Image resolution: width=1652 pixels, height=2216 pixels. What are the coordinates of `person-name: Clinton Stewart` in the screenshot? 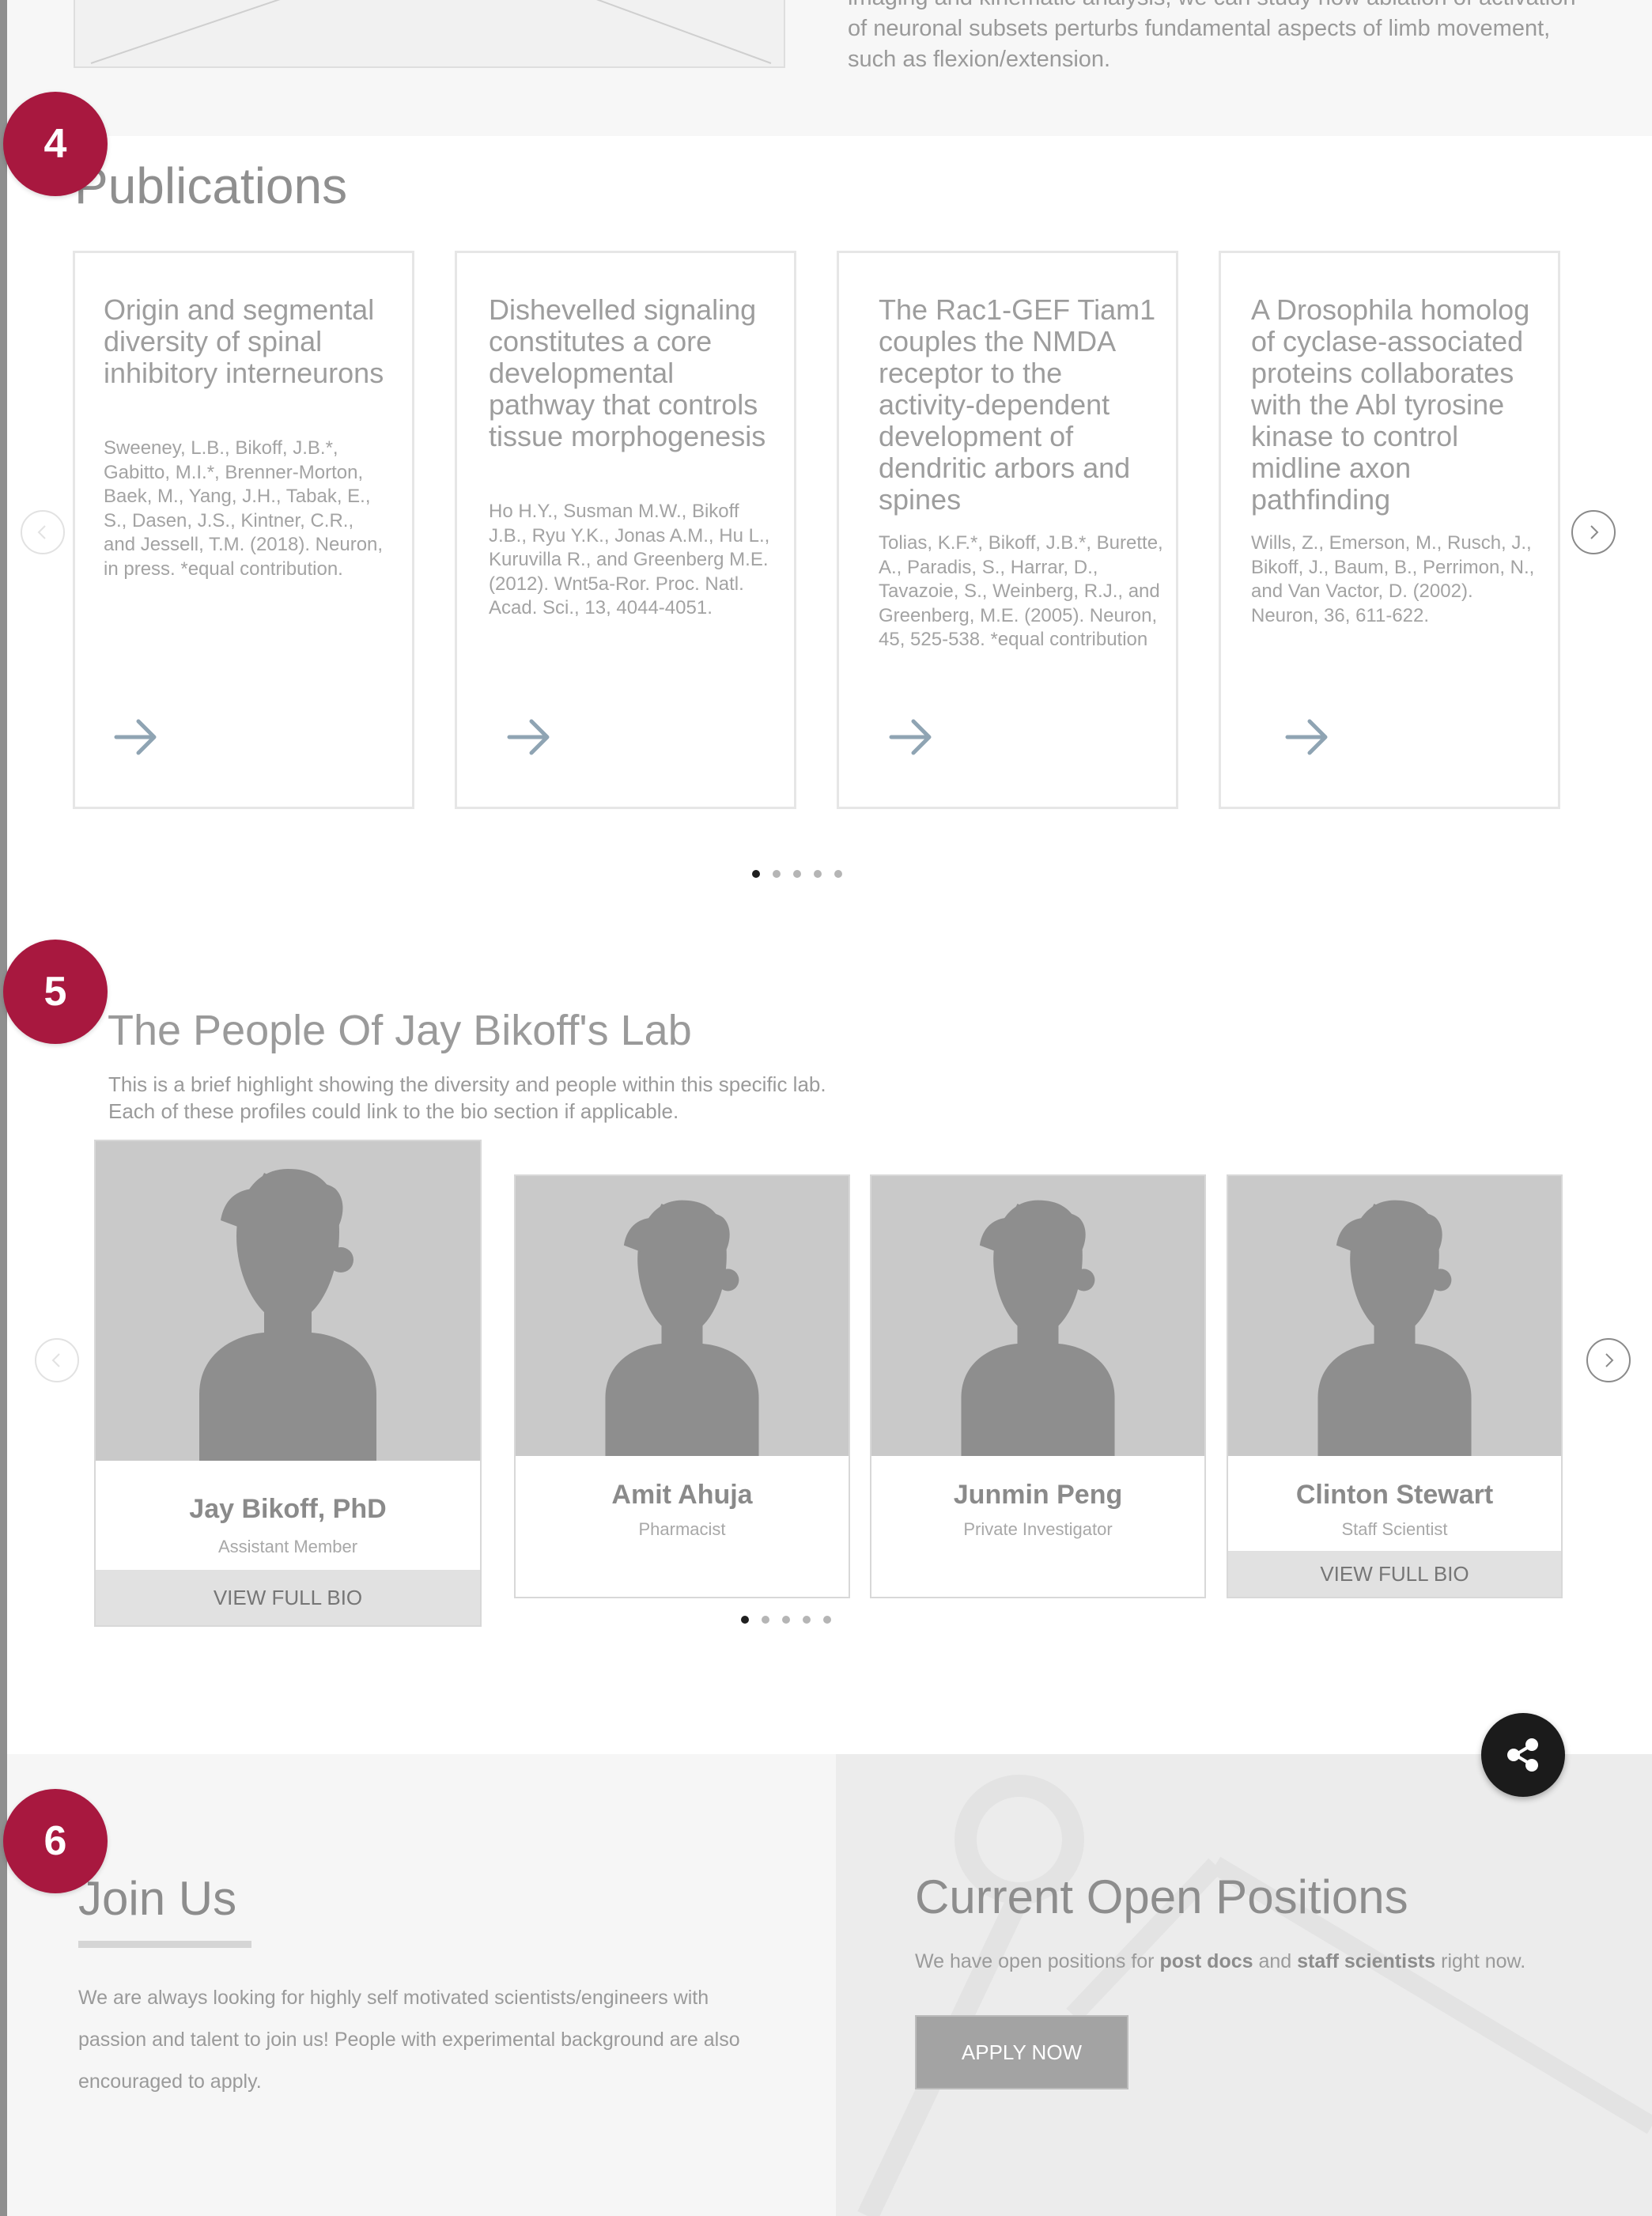 It's located at (1394, 1495).